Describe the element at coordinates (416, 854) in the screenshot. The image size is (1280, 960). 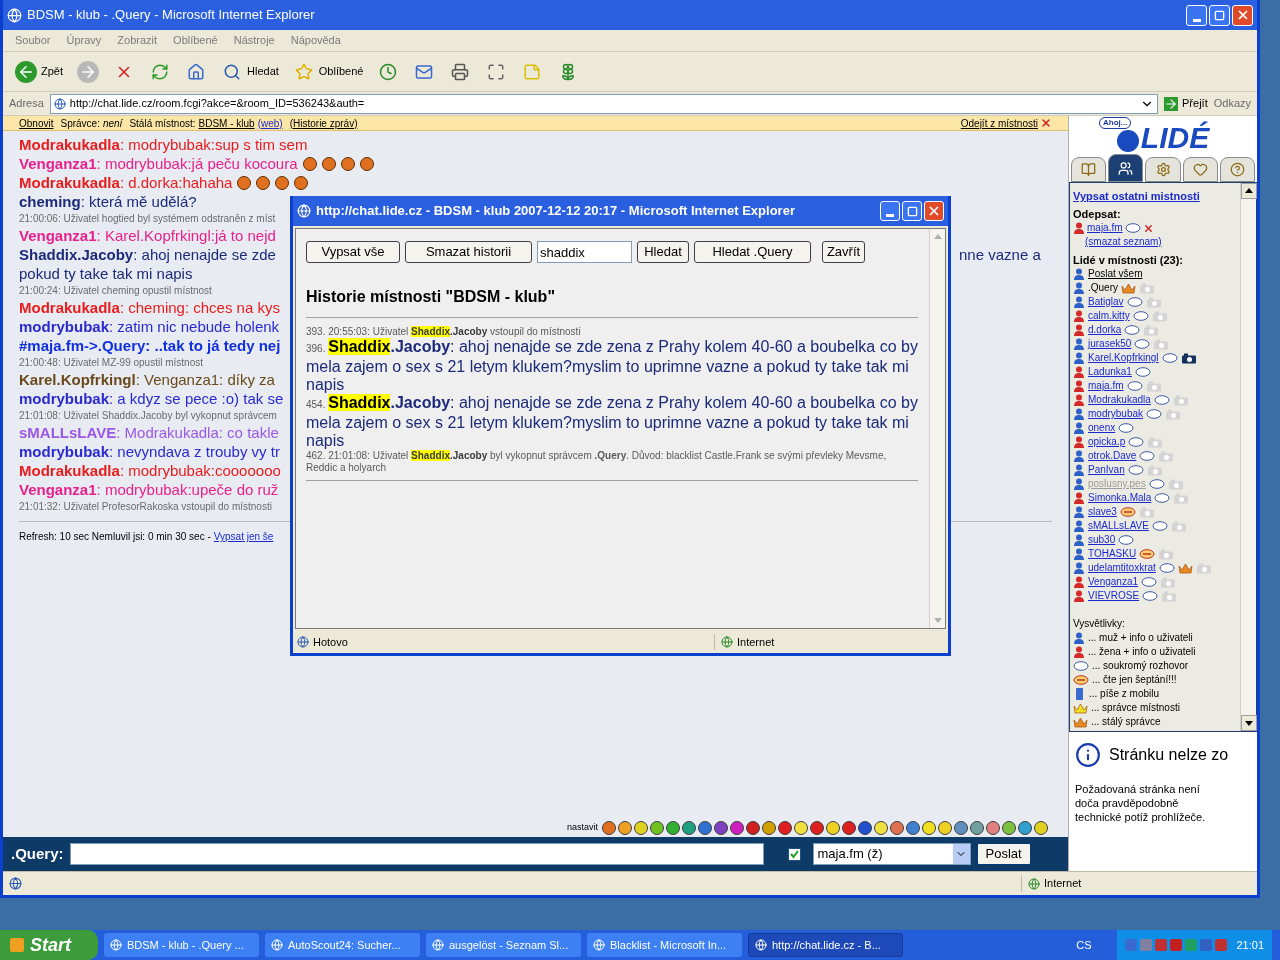
I see `message-input` at that location.